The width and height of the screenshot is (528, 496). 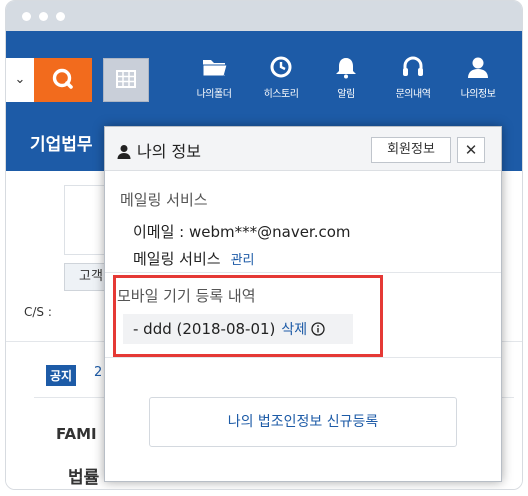 What do you see at coordinates (413, 83) in the screenshot?
I see `nav-item-inquiries: 문의내역` at bounding box center [413, 83].